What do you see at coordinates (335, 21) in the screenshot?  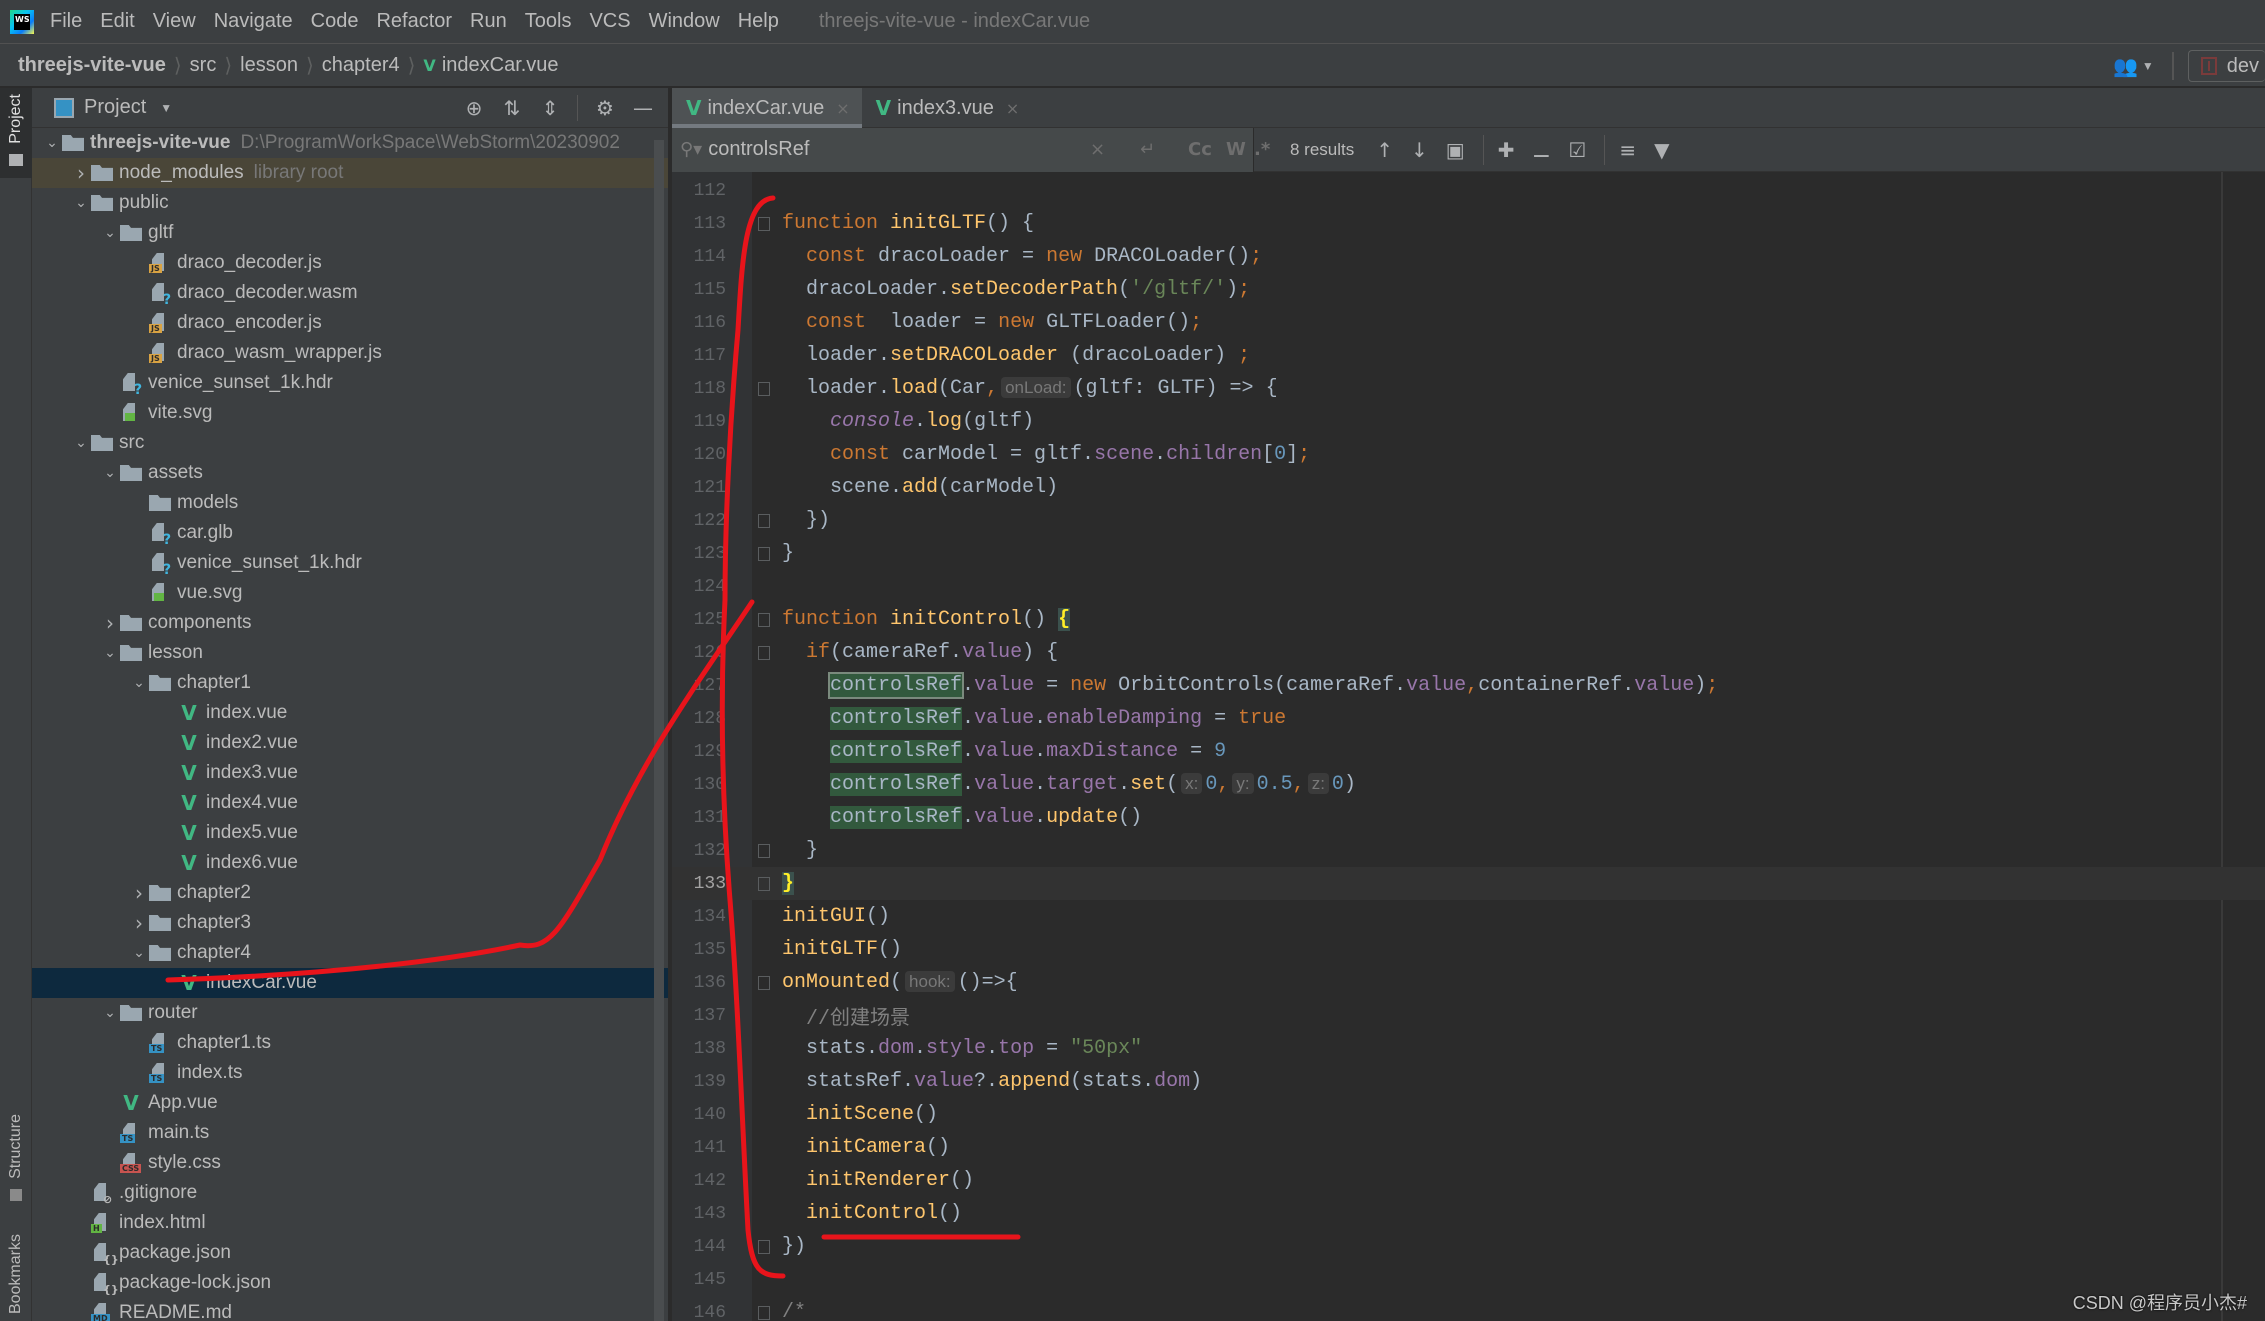 I see `menu-item-code: Code` at bounding box center [335, 21].